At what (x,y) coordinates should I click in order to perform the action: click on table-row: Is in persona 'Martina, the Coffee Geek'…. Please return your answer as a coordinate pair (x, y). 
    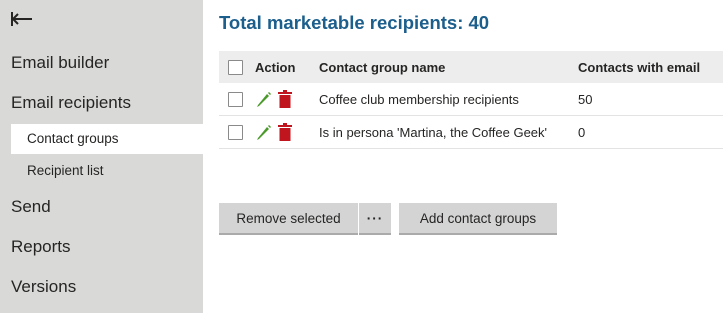
    Looking at the image, I should click on (471, 132).